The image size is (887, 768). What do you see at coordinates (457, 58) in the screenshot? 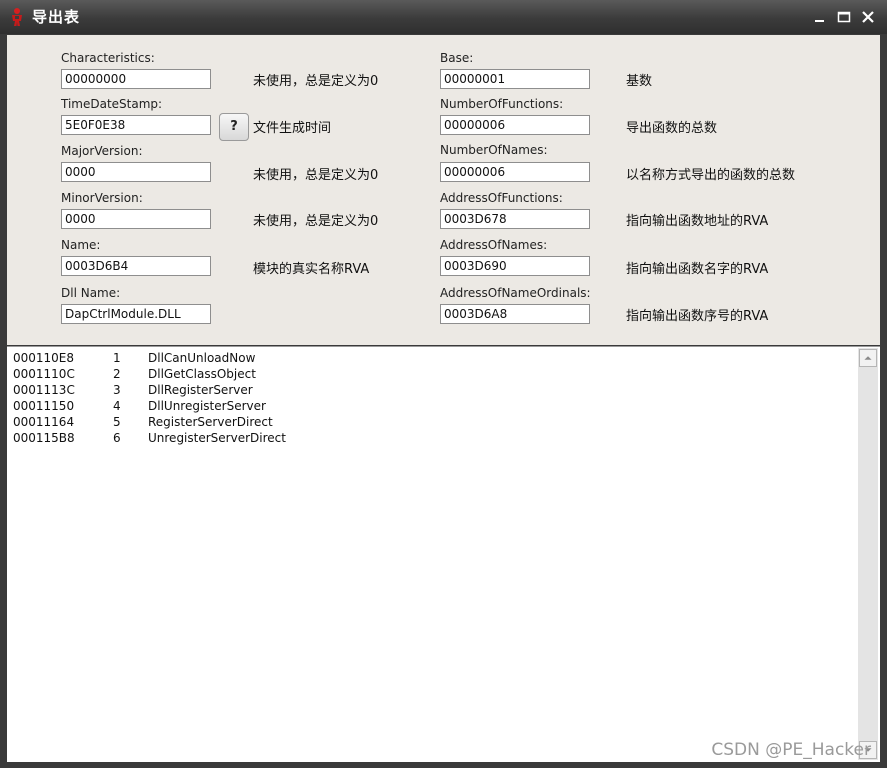
I see `base-label: Base:` at bounding box center [457, 58].